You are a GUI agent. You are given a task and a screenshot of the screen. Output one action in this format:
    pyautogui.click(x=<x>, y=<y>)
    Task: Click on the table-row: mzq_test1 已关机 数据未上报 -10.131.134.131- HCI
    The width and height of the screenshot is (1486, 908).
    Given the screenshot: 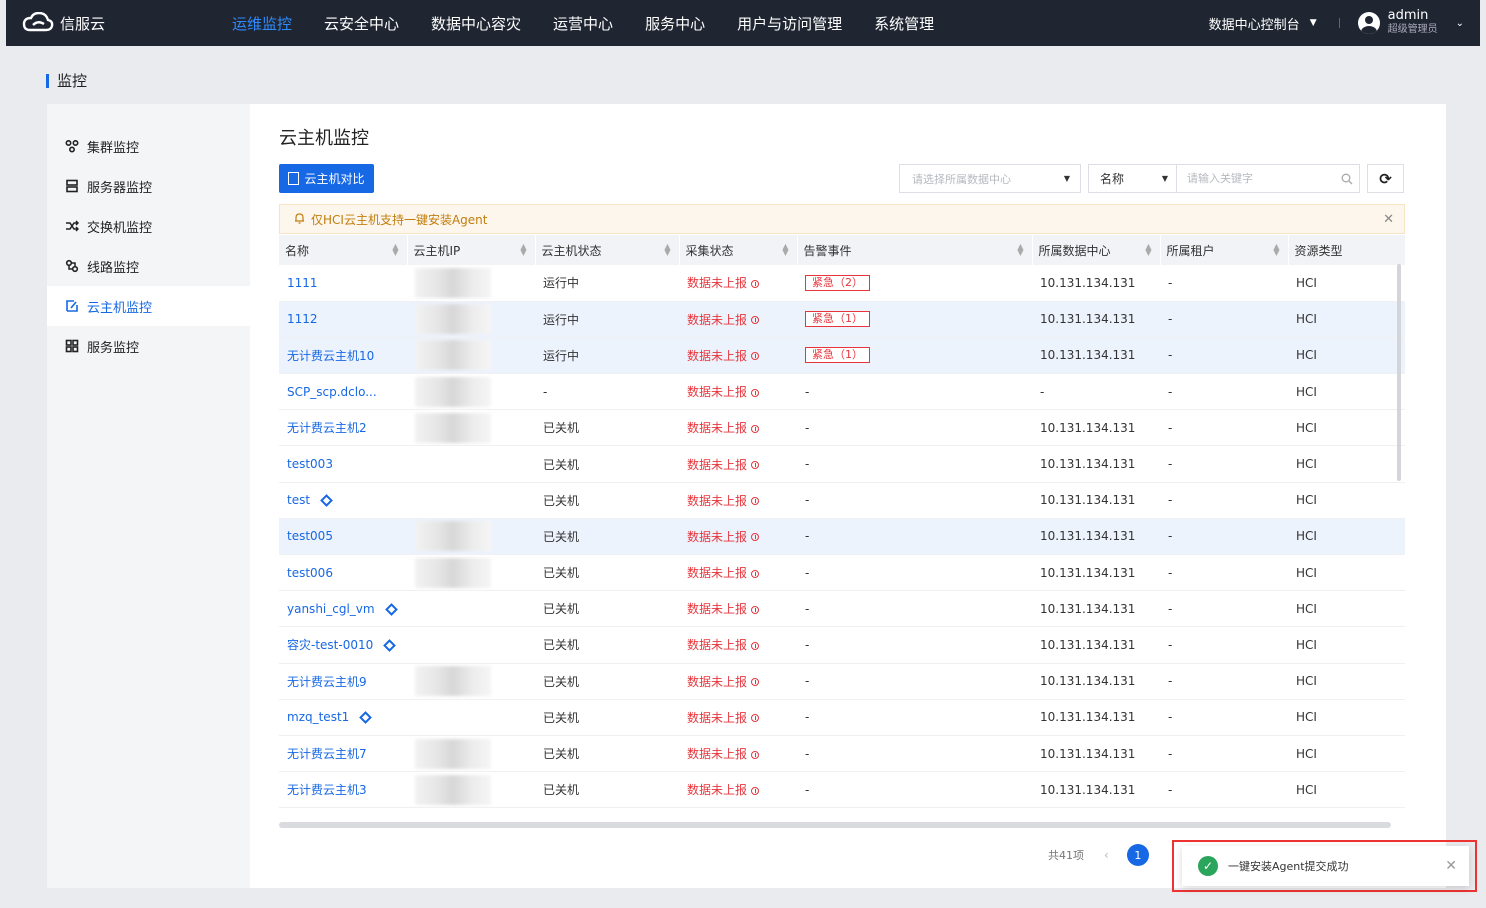 What is the action you would take?
    pyautogui.click(x=842, y=717)
    